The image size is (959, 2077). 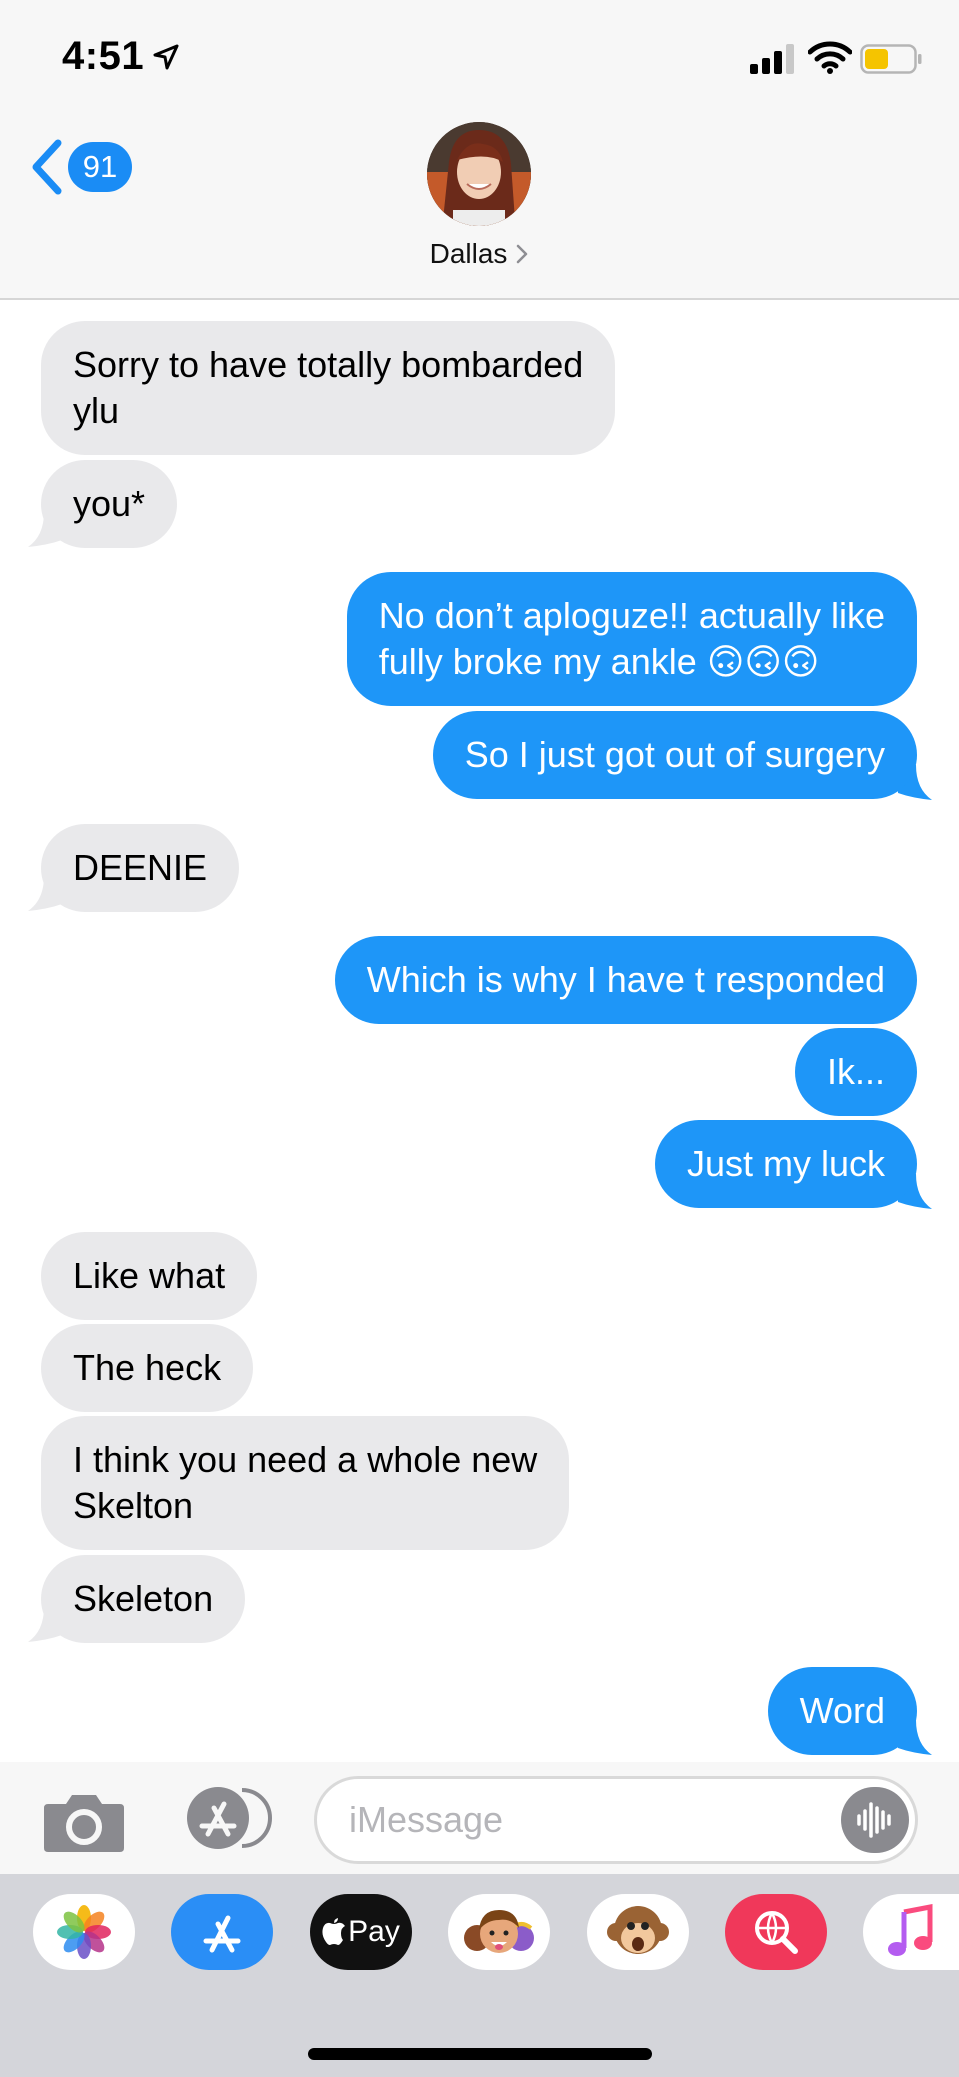 I want to click on received-message-bubble: you*, so click(x=109, y=504).